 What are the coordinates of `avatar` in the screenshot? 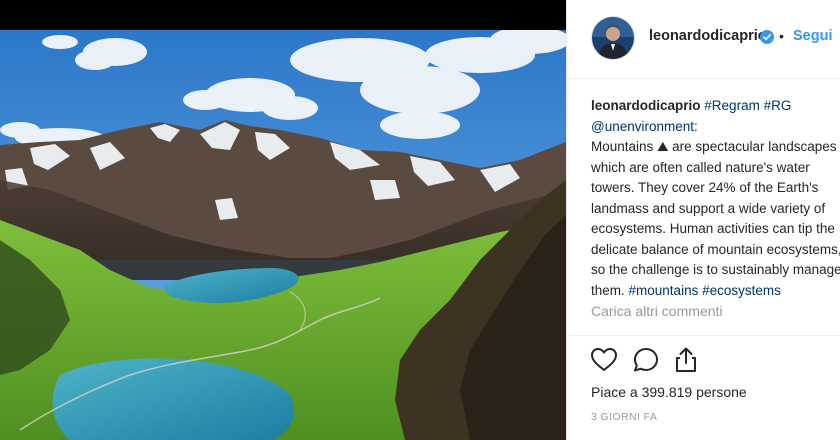 It's located at (613, 38).